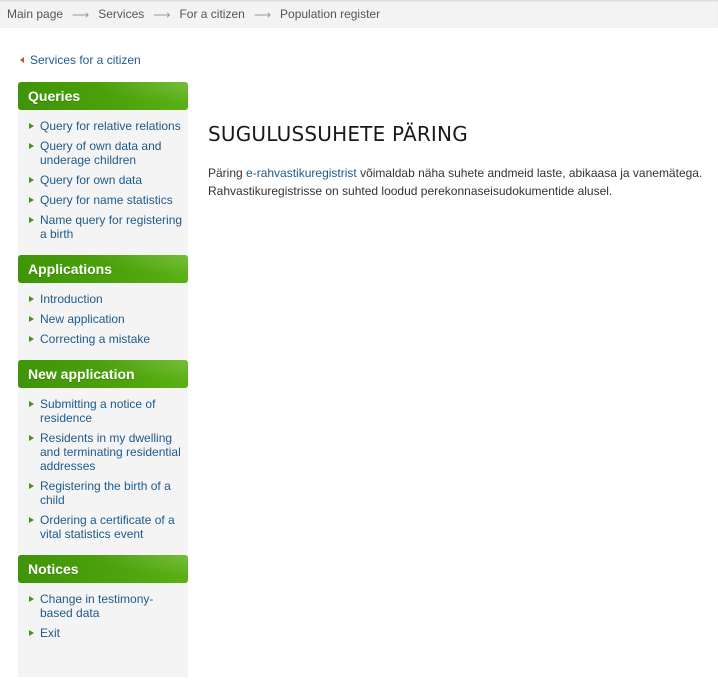 The width and height of the screenshot is (718, 689). Describe the element at coordinates (111, 227) in the screenshot. I see `sidebar-item-label: Name query for registering a birth` at that location.